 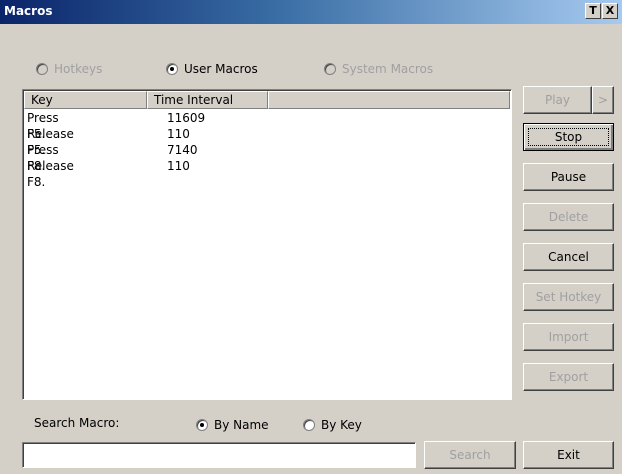 I want to click on stop-button: Stop, so click(x=568, y=137).